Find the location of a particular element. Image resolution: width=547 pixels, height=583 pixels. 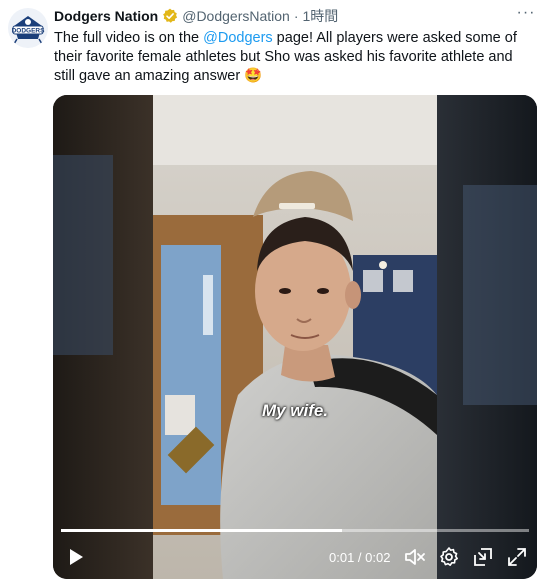

dodgers-nation-logo: DODGERS is located at coordinates (28, 28).